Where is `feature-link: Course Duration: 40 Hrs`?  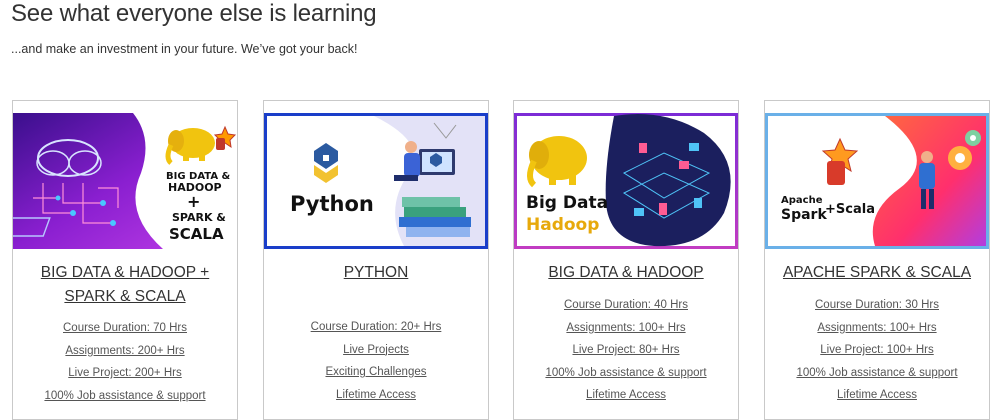
feature-link: Course Duration: 40 Hrs is located at coordinates (626, 305).